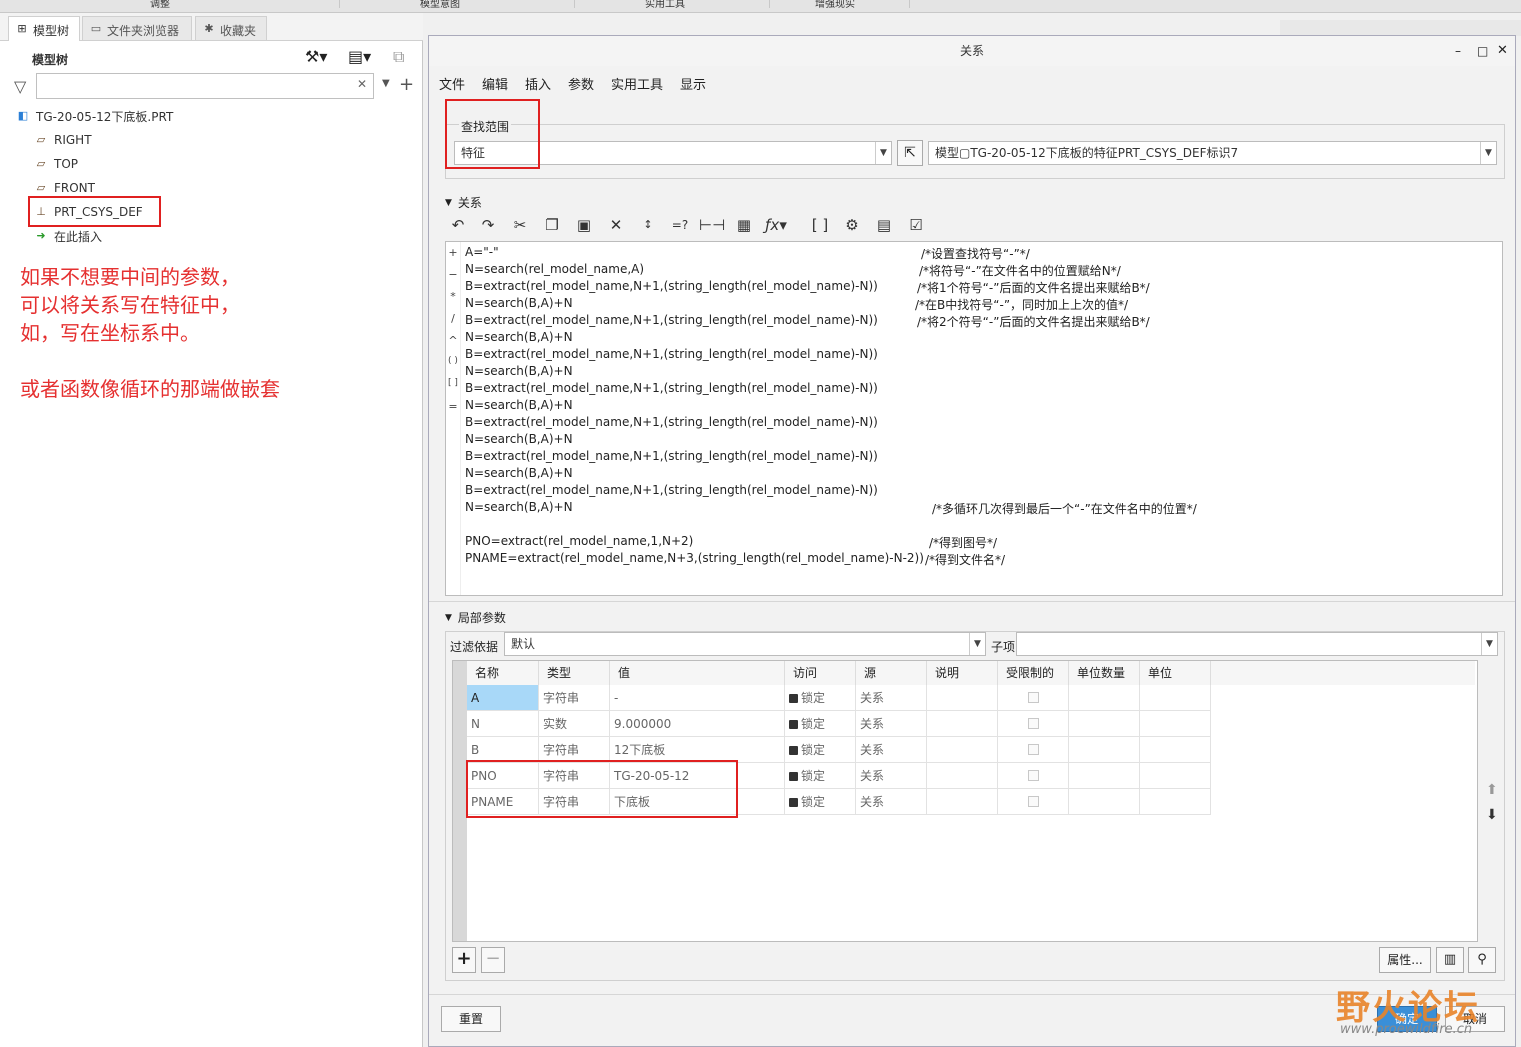 The width and height of the screenshot is (1521, 1047). Describe the element at coordinates (463, 202) in the screenshot. I see `relations-section-header: ▼ 关系` at that location.